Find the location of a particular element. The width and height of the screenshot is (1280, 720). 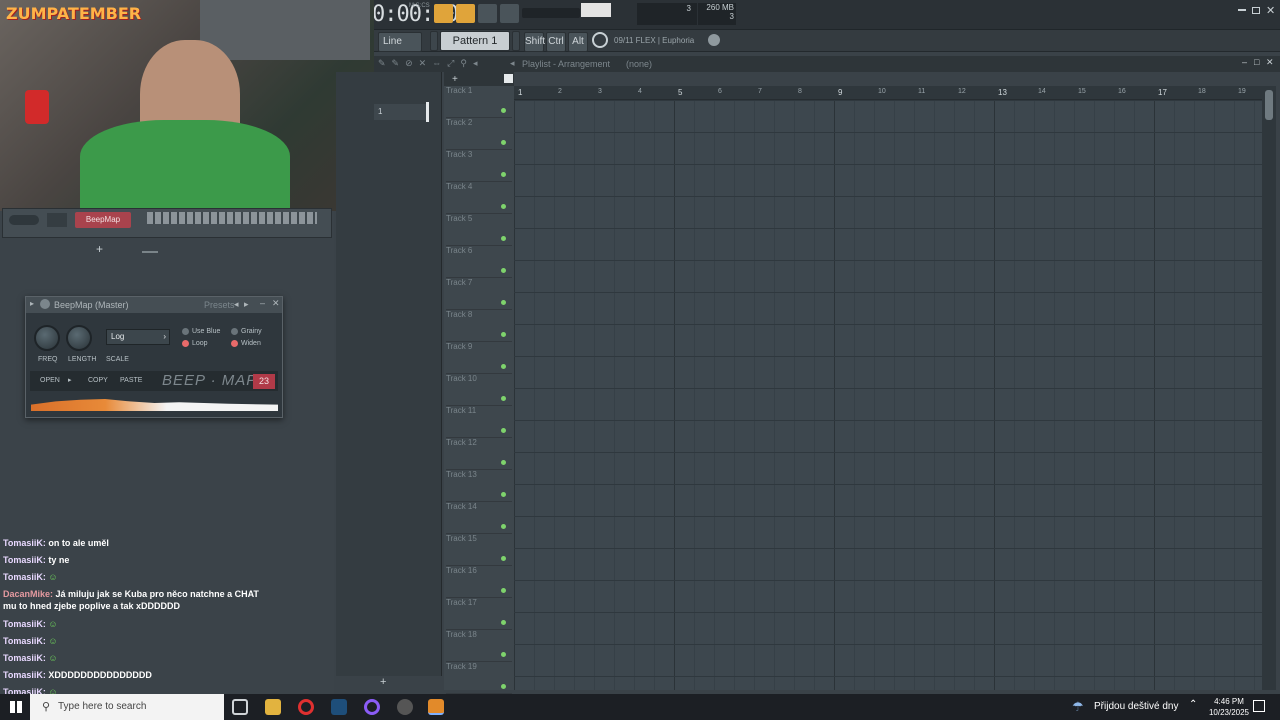

playlist-maximize-icon: □ is located at coordinates (1256, 62).